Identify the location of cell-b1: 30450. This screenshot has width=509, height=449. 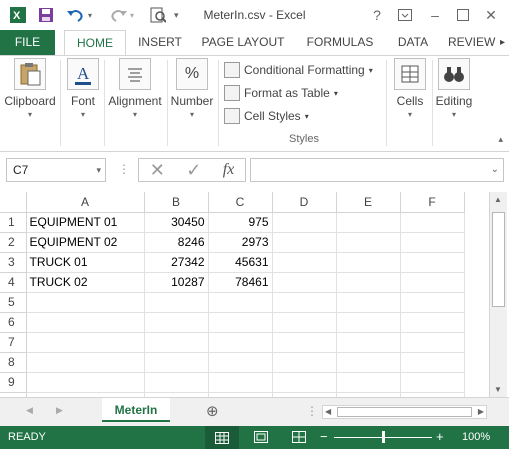
(176, 222).